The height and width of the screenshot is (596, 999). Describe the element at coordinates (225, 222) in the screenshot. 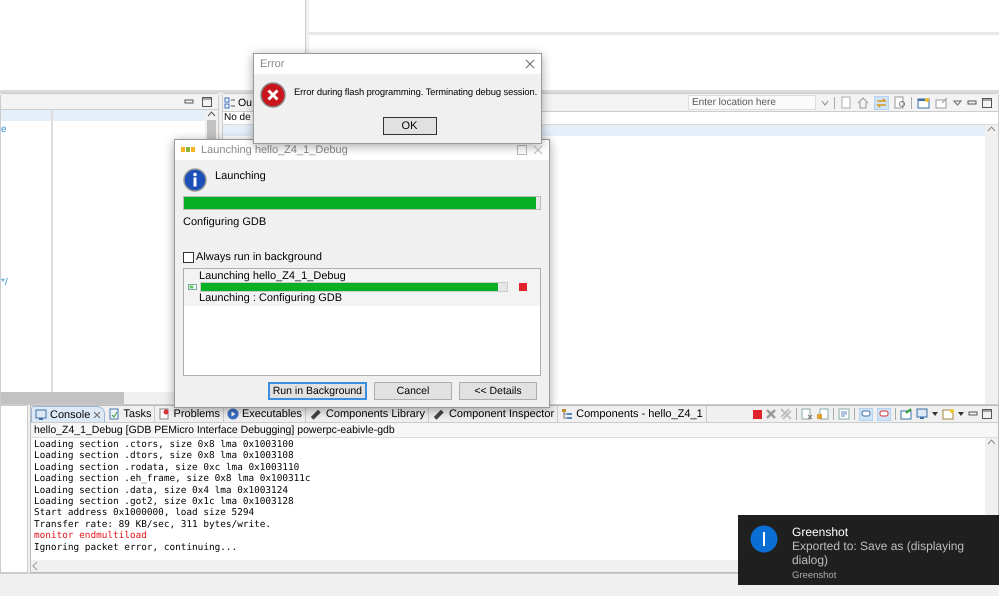

I see `status-text: Configuring GDB` at that location.